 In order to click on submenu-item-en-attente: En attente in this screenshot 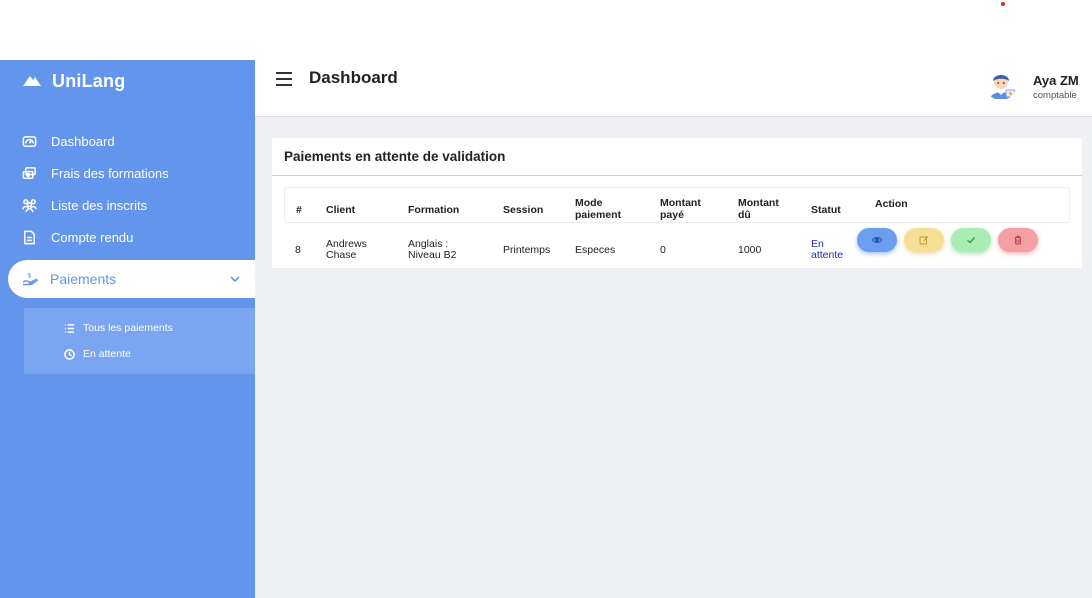, I will do `click(97, 354)`.